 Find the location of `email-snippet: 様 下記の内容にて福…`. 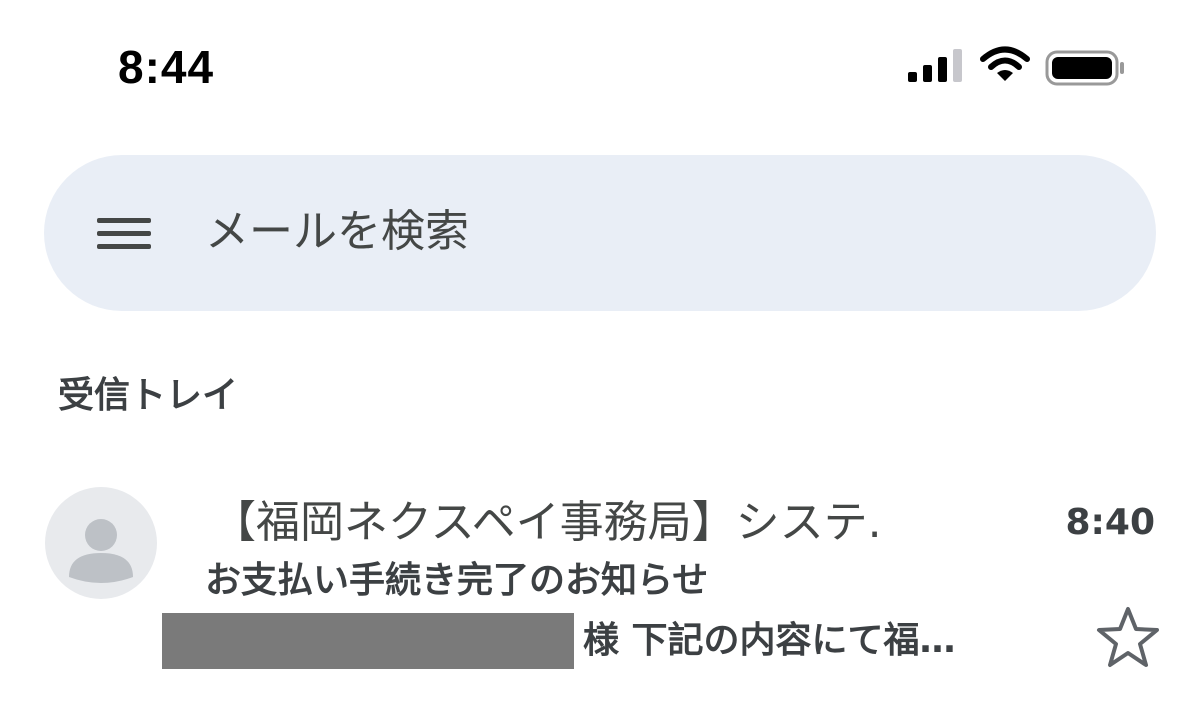

email-snippet: 様 下記の内容にて福… is located at coordinates (769, 640).